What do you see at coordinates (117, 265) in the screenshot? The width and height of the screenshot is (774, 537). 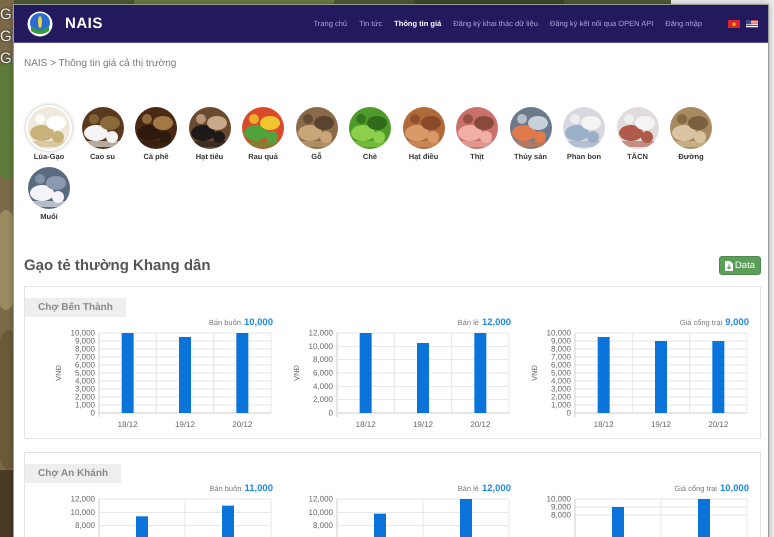 I see `product-title: Gạo tẻ thường Khang dân` at bounding box center [117, 265].